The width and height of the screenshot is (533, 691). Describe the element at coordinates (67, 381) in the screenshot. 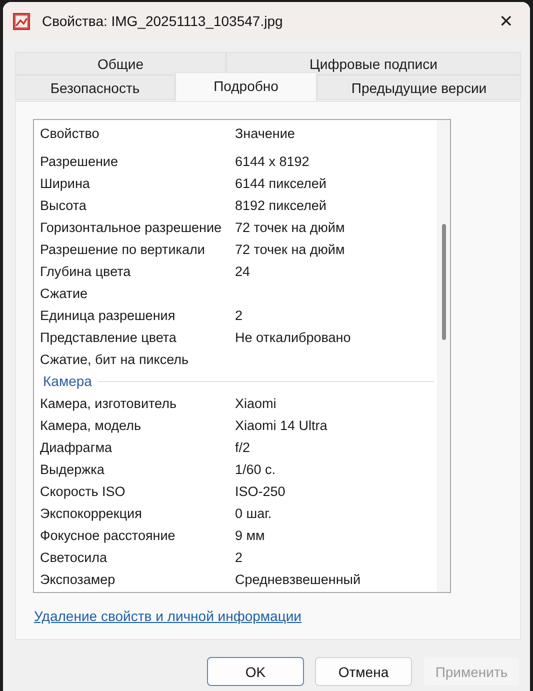

I see `group-header: Камера` at that location.